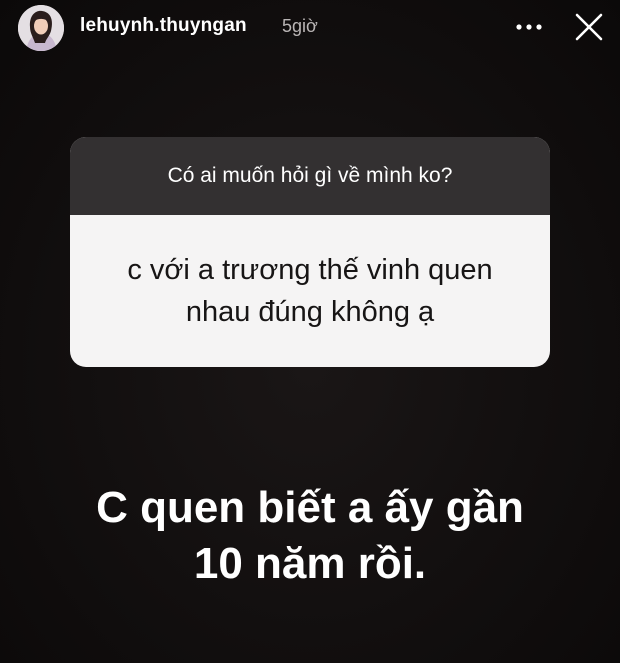 Image resolution: width=620 pixels, height=663 pixels. Describe the element at coordinates (163, 26) in the screenshot. I see `username: lehuynh.thuyngan` at that location.